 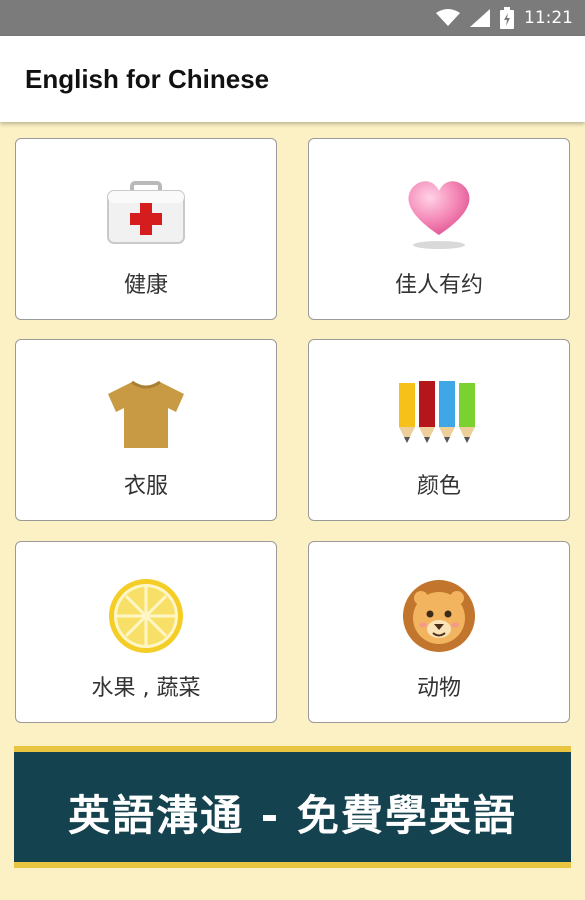 What do you see at coordinates (439, 616) in the screenshot?
I see `lion-icon` at bounding box center [439, 616].